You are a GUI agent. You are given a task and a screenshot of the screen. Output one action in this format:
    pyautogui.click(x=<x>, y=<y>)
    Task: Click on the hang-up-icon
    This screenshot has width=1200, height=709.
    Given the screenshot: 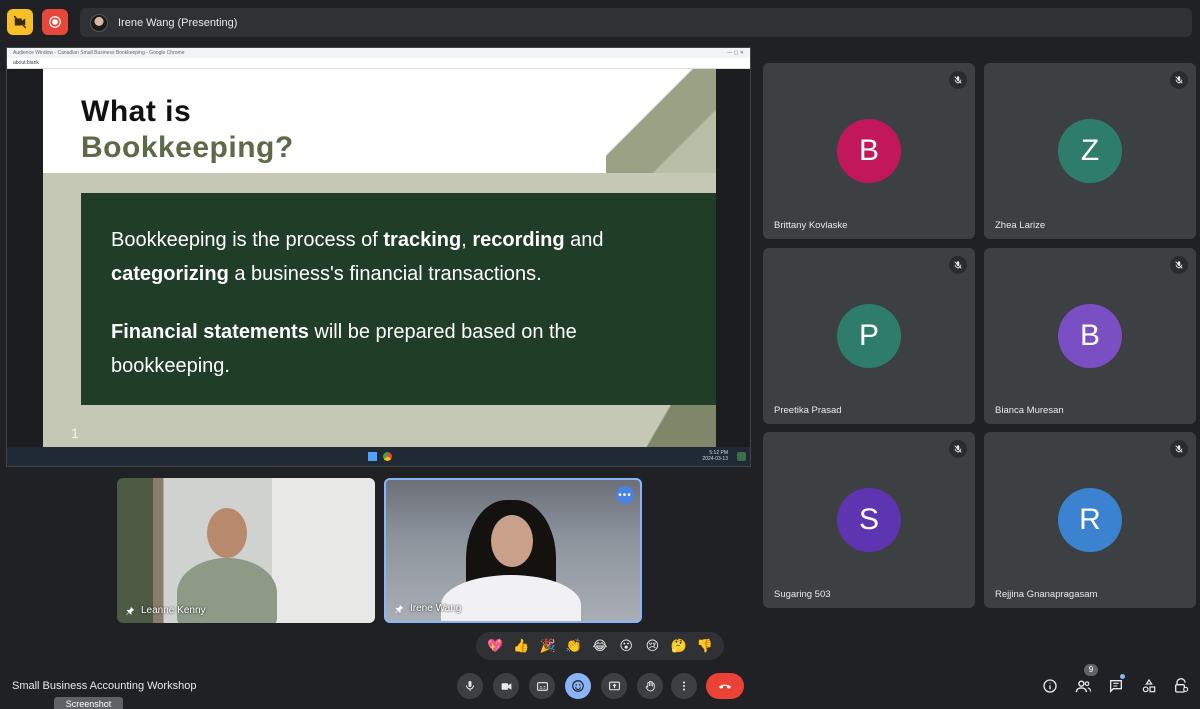 What is the action you would take?
    pyautogui.click(x=725, y=686)
    